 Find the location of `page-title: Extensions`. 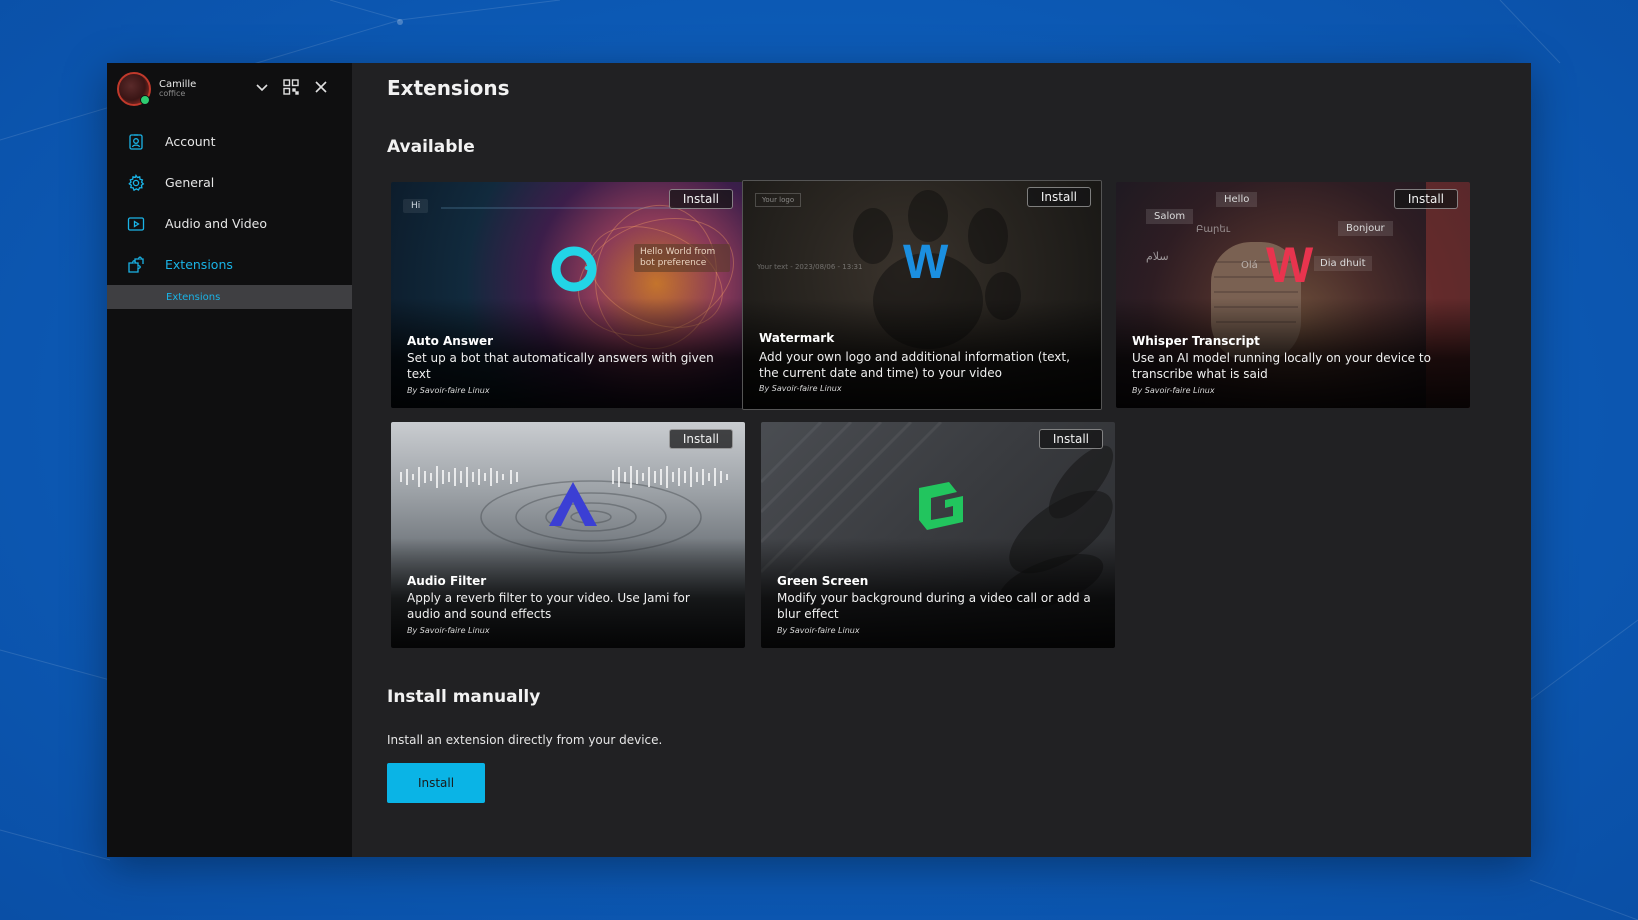

page-title: Extensions is located at coordinates (448, 88).